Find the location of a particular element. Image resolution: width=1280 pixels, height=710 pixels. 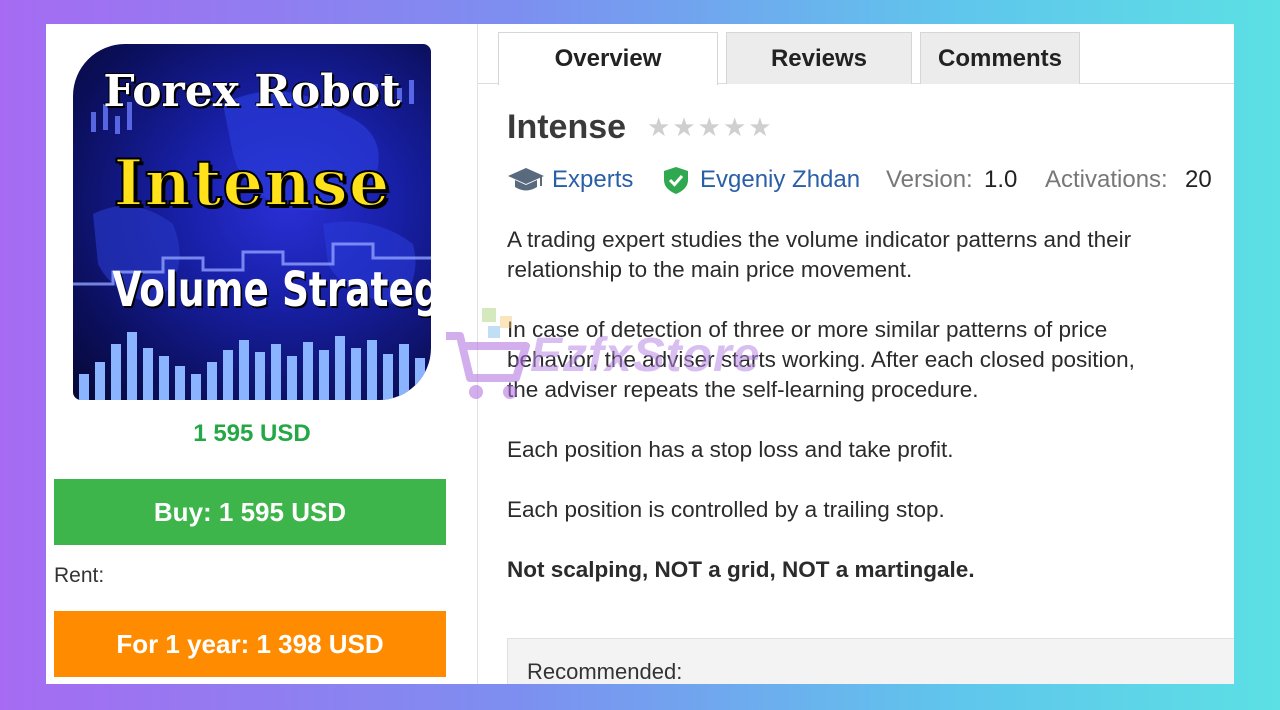

activations-value: 20 is located at coordinates (1198, 179).